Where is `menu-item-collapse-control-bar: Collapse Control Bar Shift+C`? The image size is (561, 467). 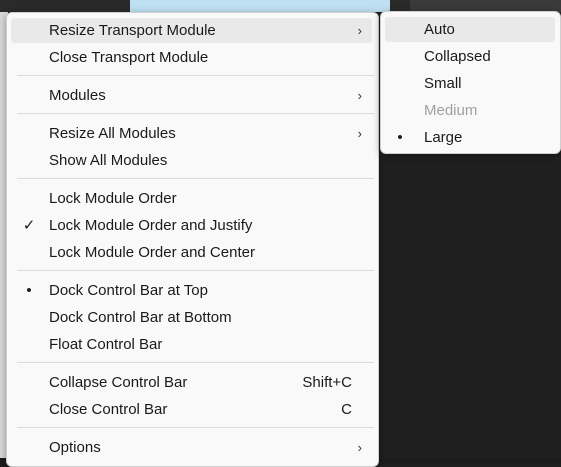 menu-item-collapse-control-bar: Collapse Control Bar Shift+C is located at coordinates (191, 382).